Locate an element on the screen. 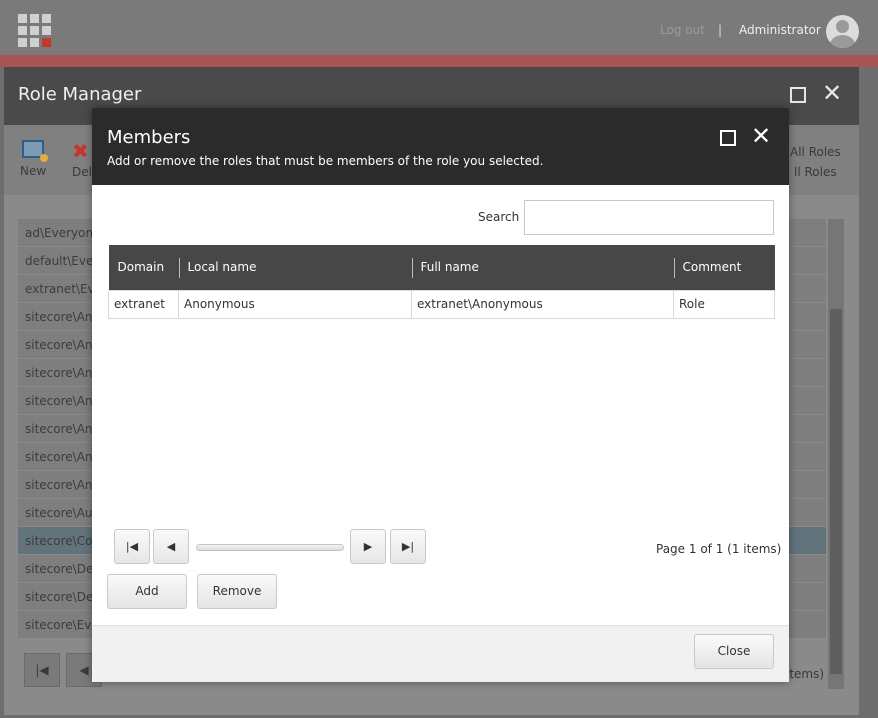 Image resolution: width=878 pixels, height=718 pixels. delete-role-button: ✖ Del is located at coordinates (82, 159).